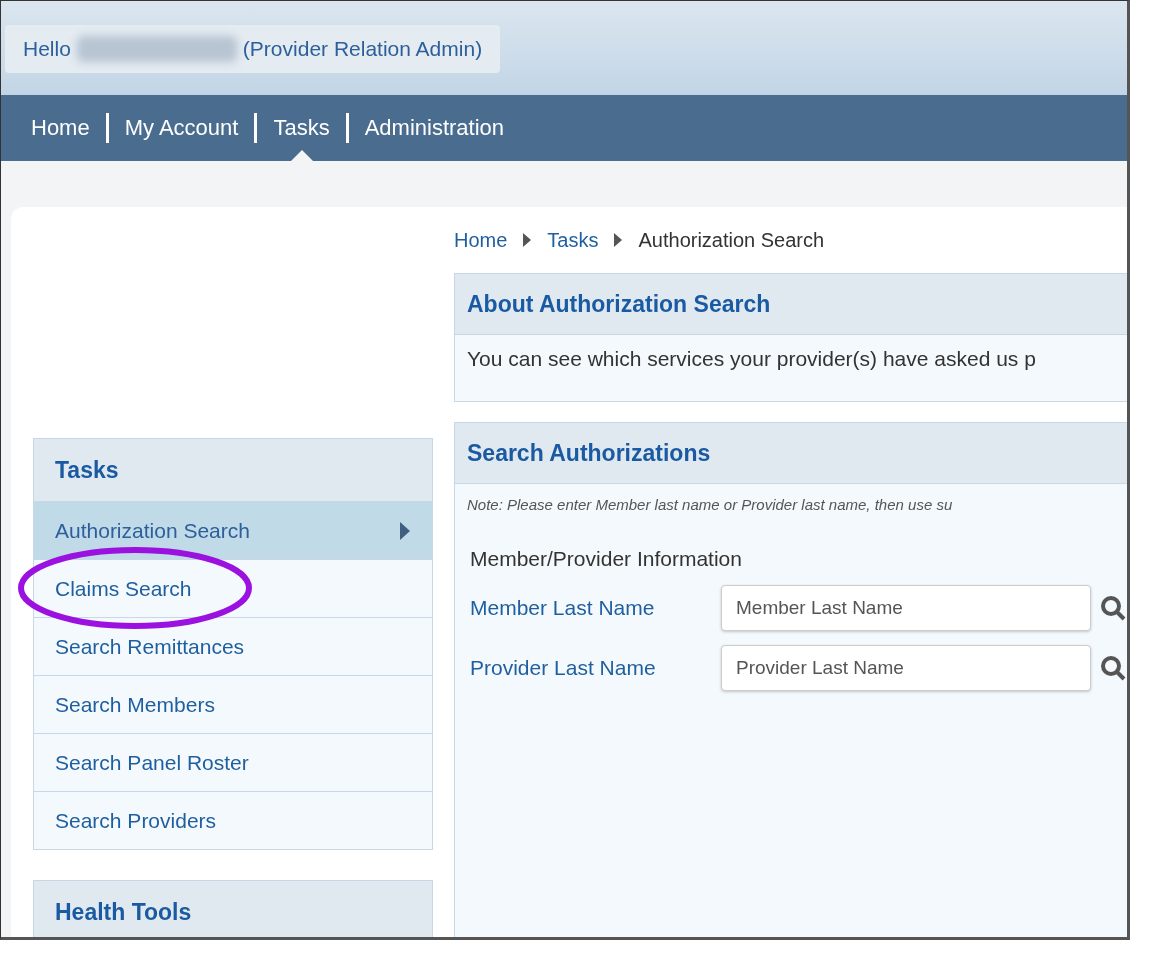 This screenshot has height=963, width=1166. Describe the element at coordinates (181, 128) in the screenshot. I see `nav-tab: My Account` at that location.